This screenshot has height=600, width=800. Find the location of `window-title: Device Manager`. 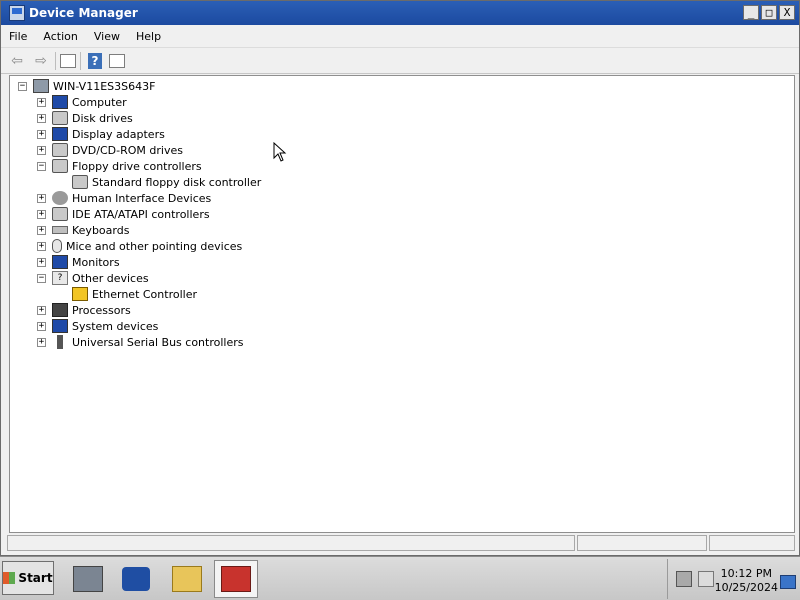

window-title: Device Manager is located at coordinates (83, 13).